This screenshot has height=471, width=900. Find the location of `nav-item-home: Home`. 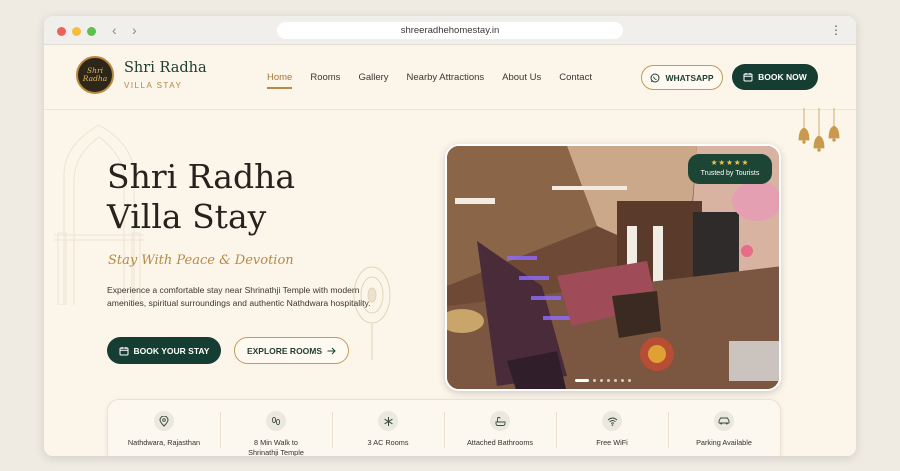

nav-item-home: Home is located at coordinates (279, 77).